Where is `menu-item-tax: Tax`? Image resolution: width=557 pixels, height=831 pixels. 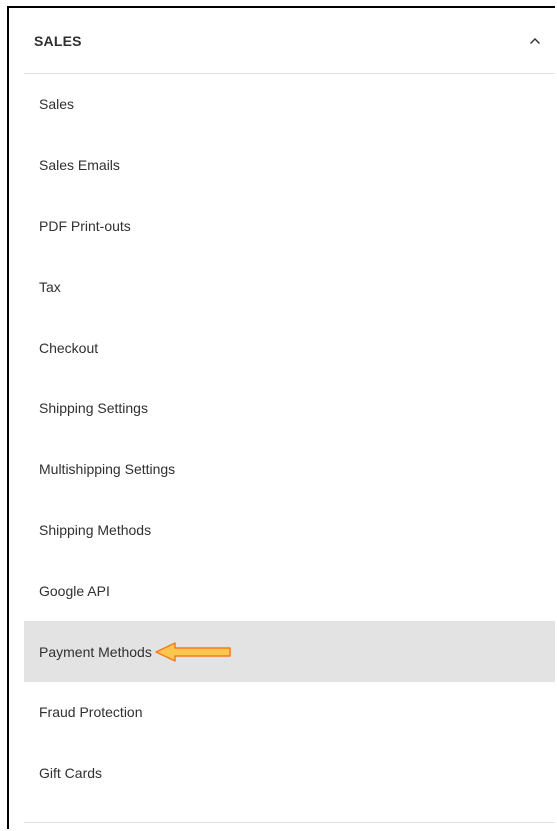 menu-item-tax: Tax is located at coordinates (289, 286).